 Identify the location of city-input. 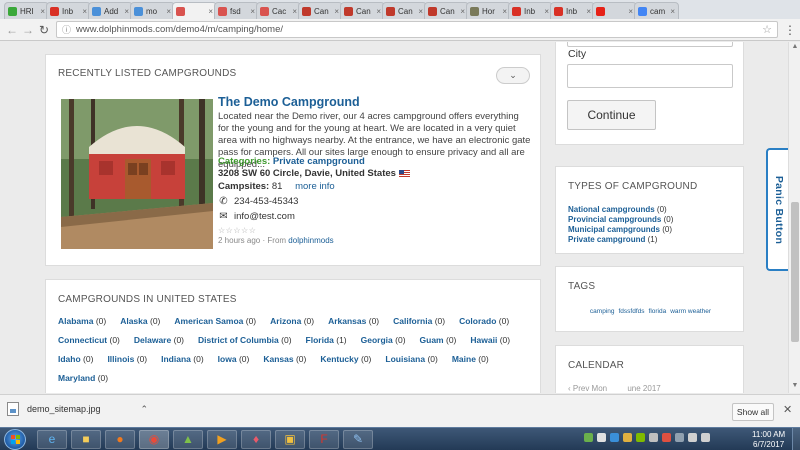
(650, 76).